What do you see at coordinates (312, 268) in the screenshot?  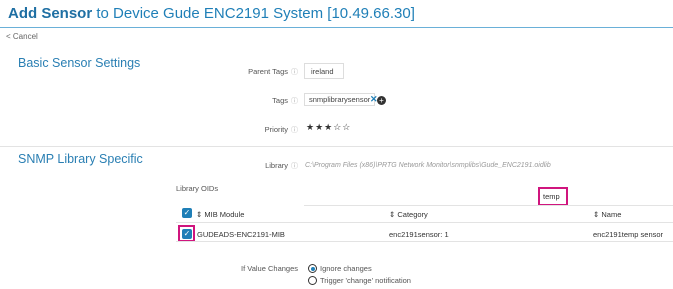 I see `radio-ignore-changes` at bounding box center [312, 268].